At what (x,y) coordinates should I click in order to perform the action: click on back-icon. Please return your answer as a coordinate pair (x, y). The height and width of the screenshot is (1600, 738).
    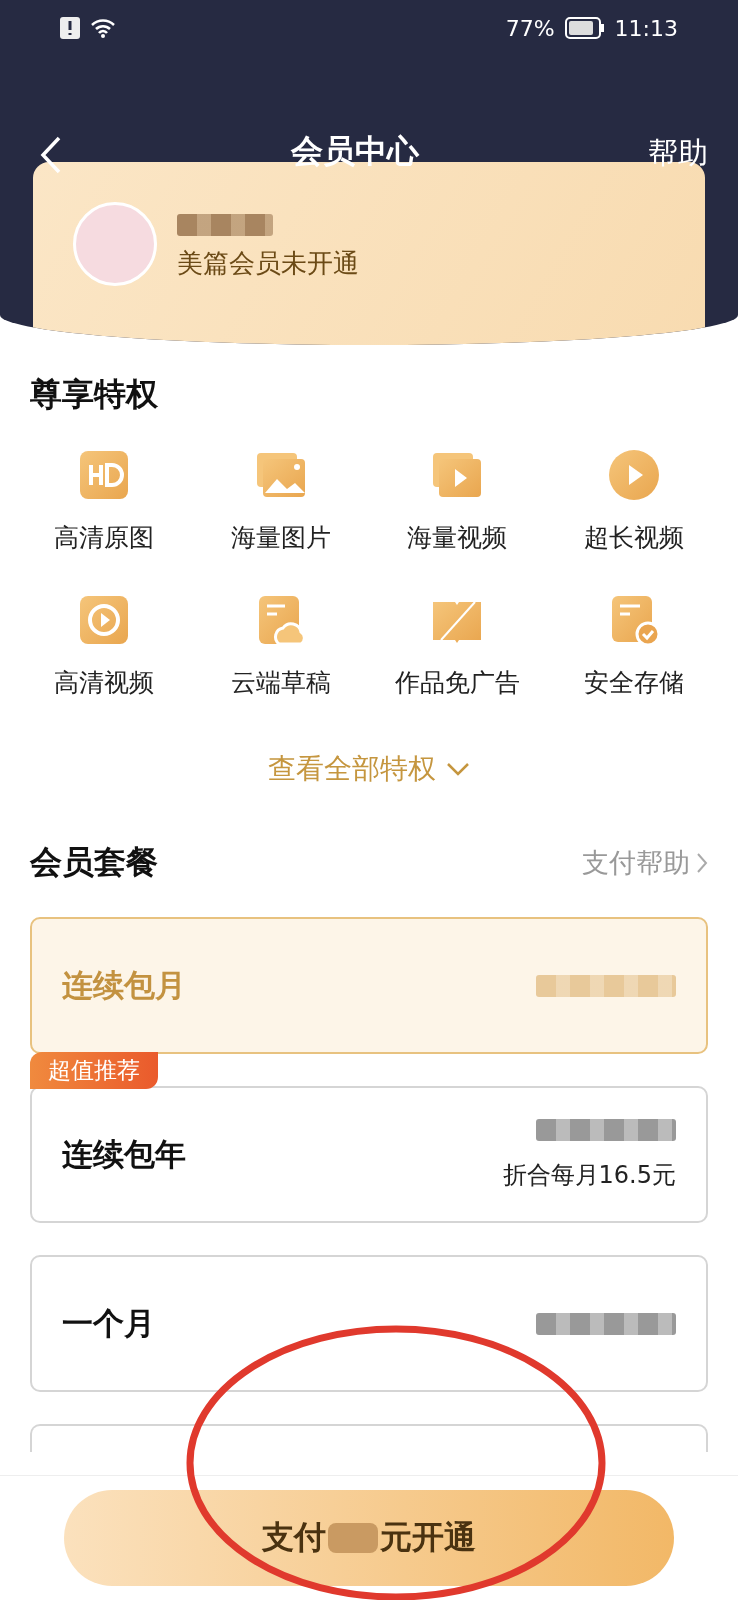
    Looking at the image, I should click on (51, 155).